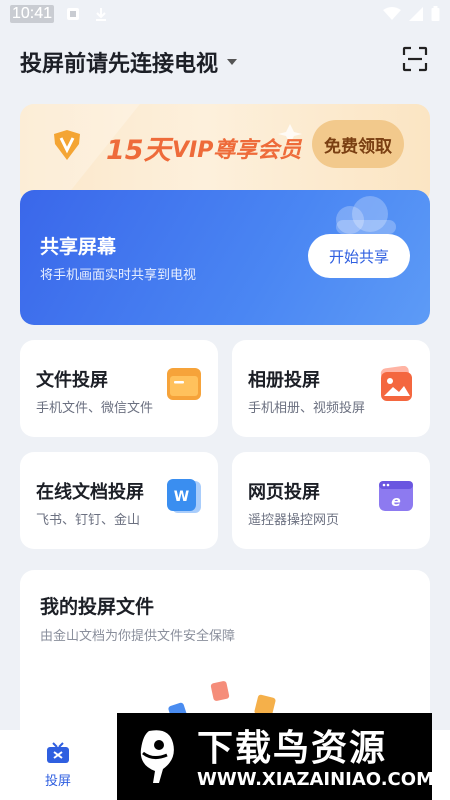 The height and width of the screenshot is (800, 450). I want to click on photo-icon, so click(396, 383).